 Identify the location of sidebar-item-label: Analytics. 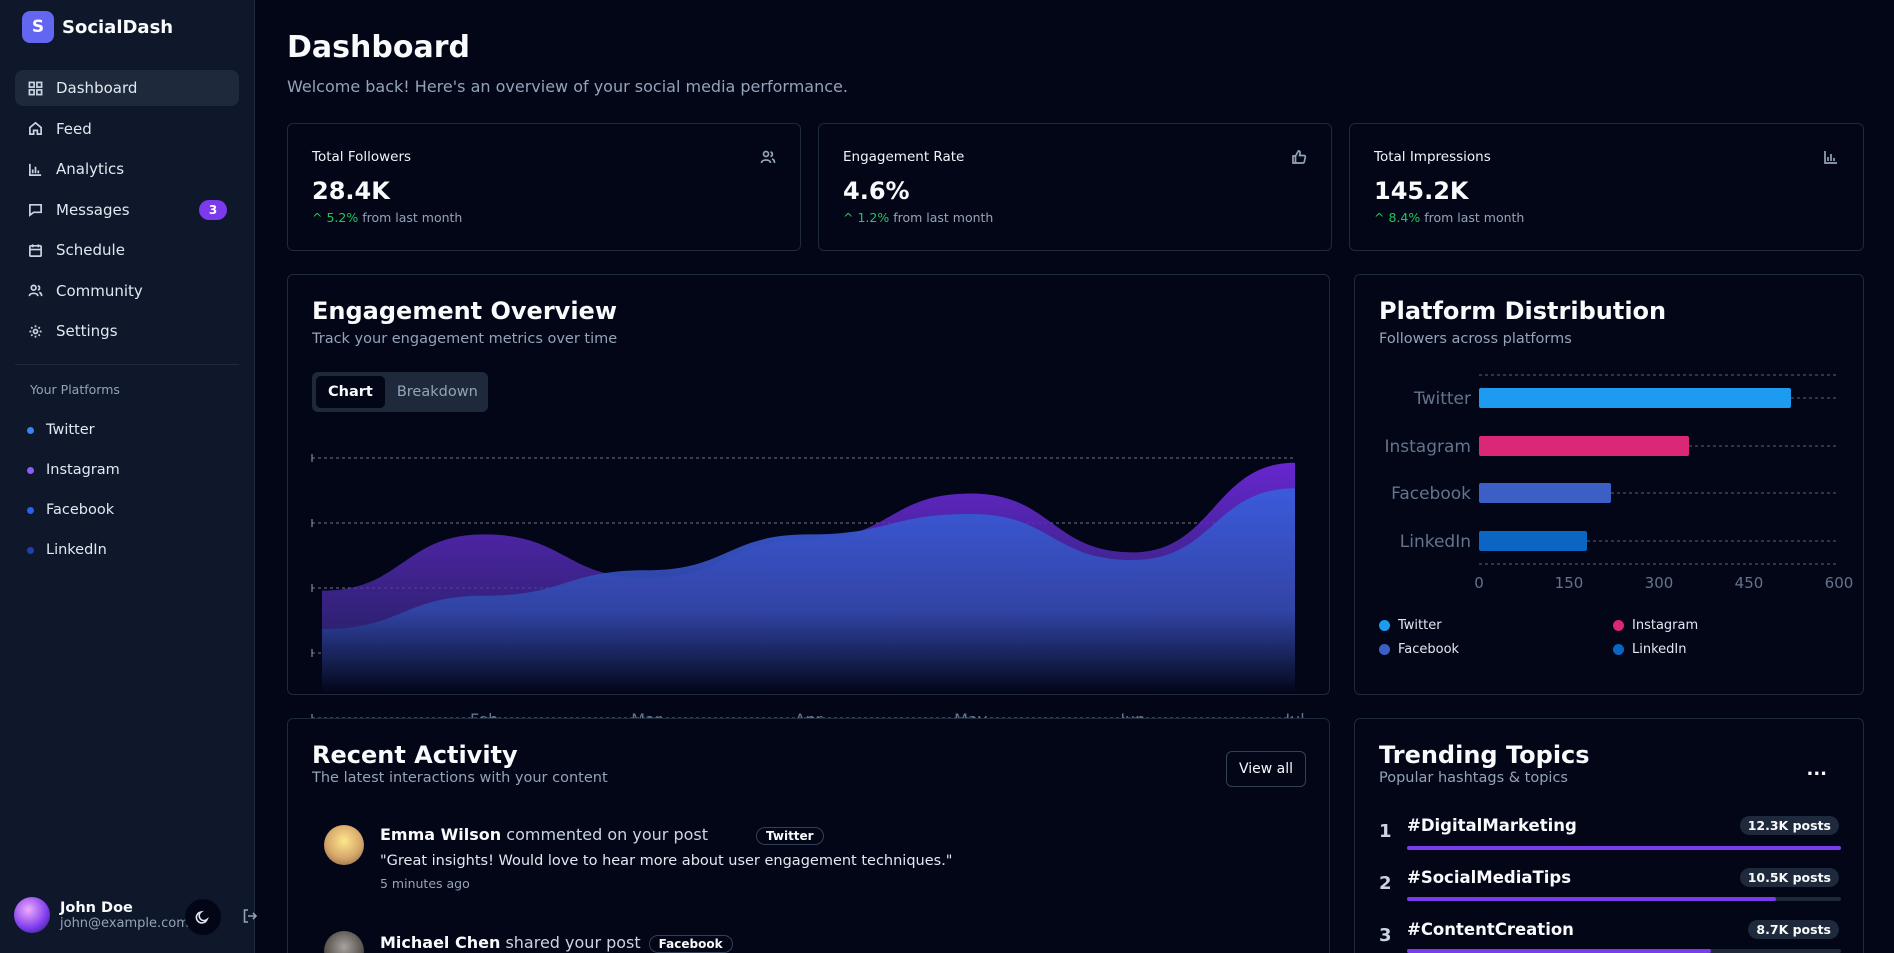
(90, 169).